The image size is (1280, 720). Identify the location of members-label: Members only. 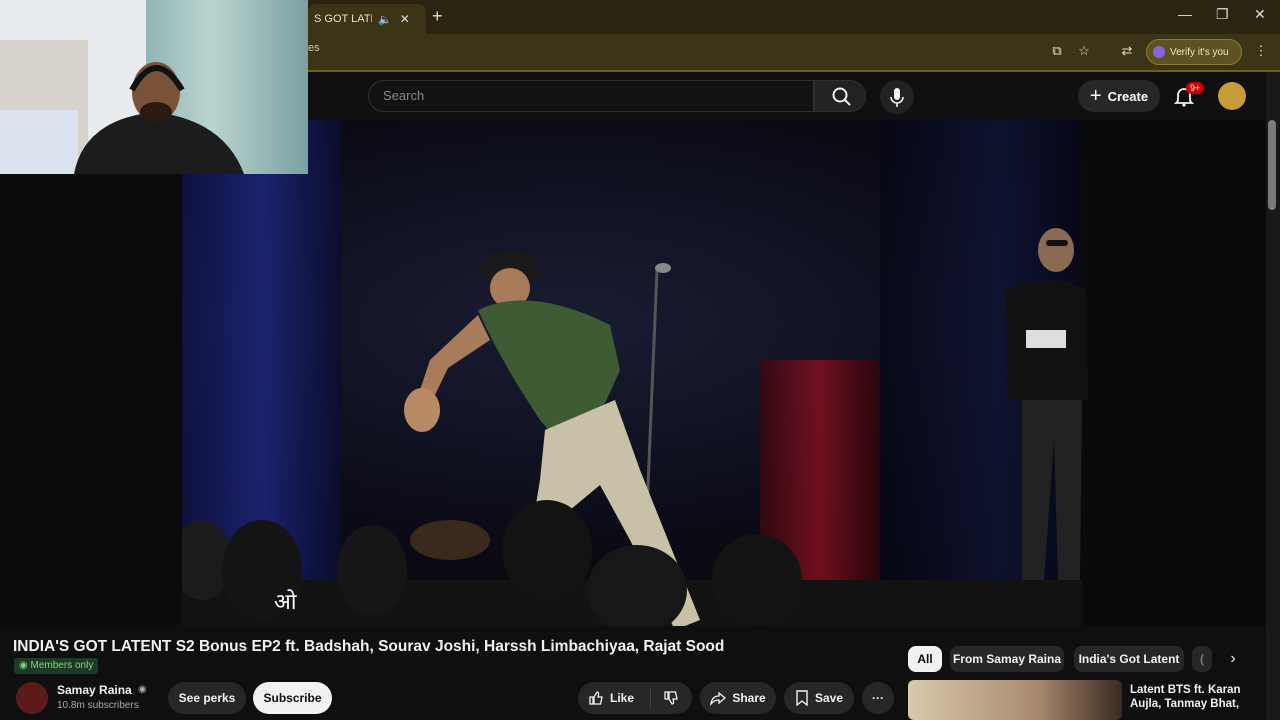
(62, 665).